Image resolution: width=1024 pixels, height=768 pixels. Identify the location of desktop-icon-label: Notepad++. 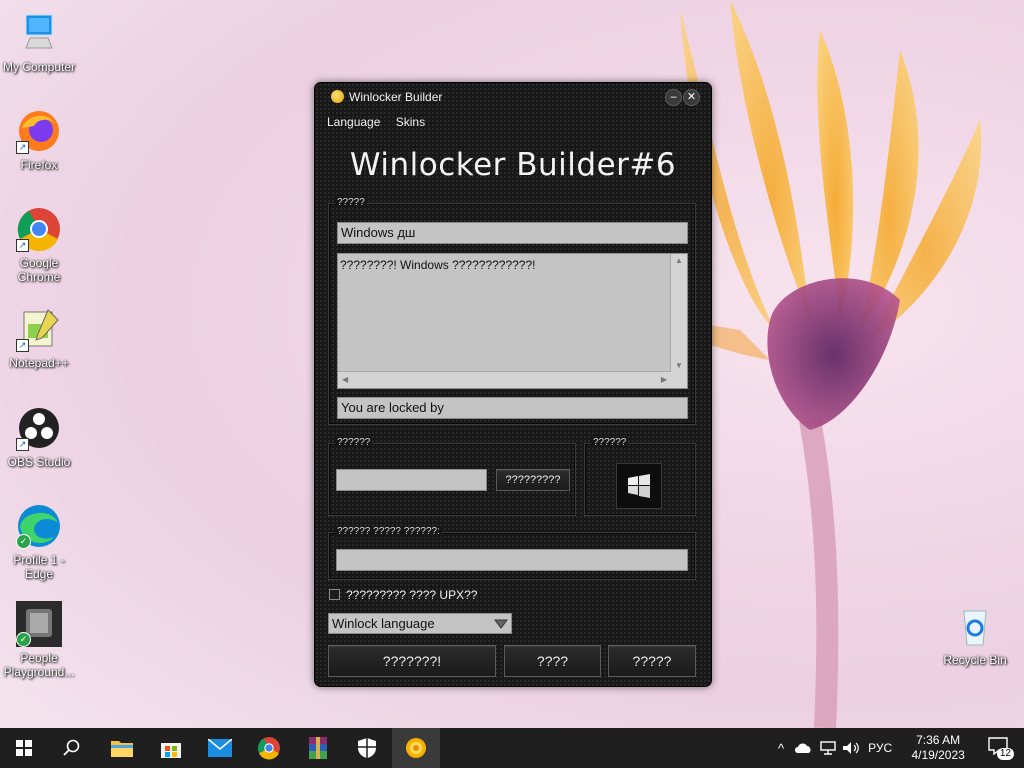
(39, 363).